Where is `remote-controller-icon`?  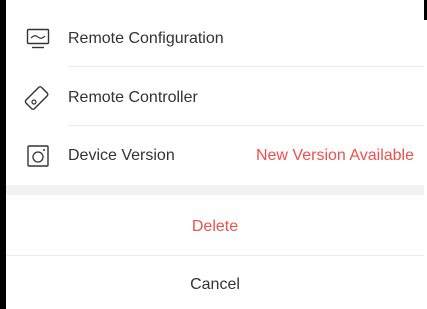
remote-controller-icon is located at coordinates (38, 98).